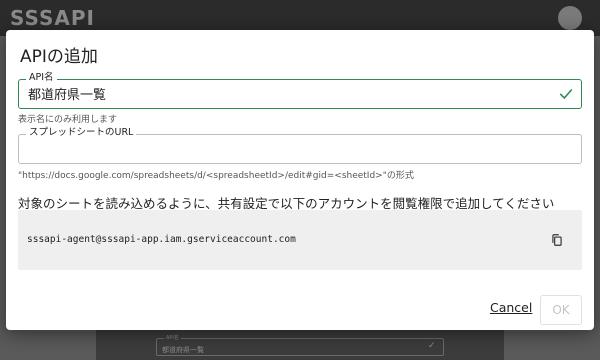 This screenshot has height=360, width=600. Describe the element at coordinates (288, 93) in the screenshot. I see `api-name-input` at that location.